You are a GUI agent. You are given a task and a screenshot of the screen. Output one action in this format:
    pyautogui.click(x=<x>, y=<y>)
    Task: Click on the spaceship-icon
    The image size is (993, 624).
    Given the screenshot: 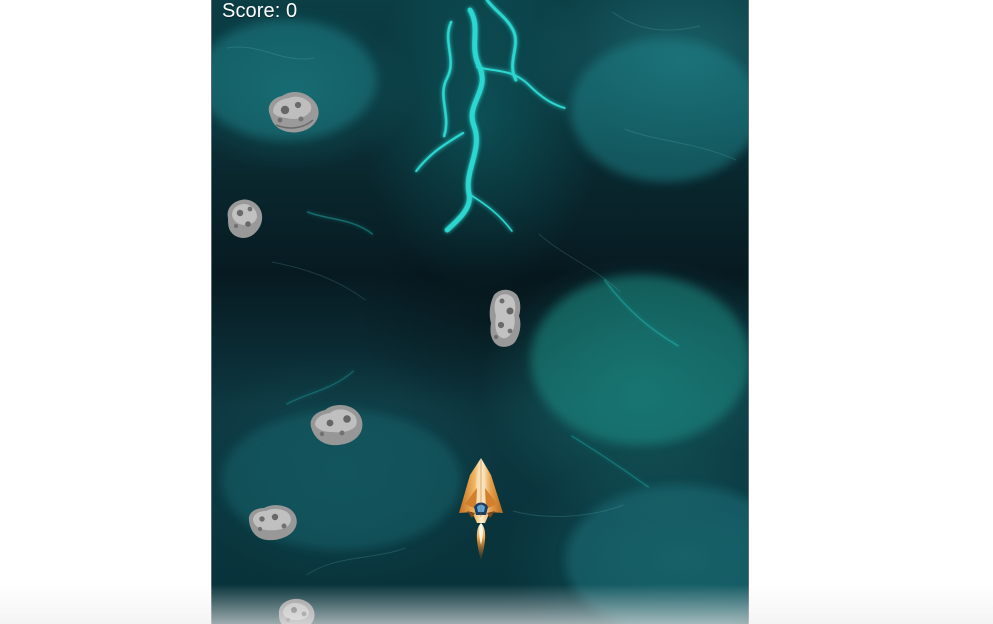 What is the action you would take?
    pyautogui.click(x=481, y=510)
    